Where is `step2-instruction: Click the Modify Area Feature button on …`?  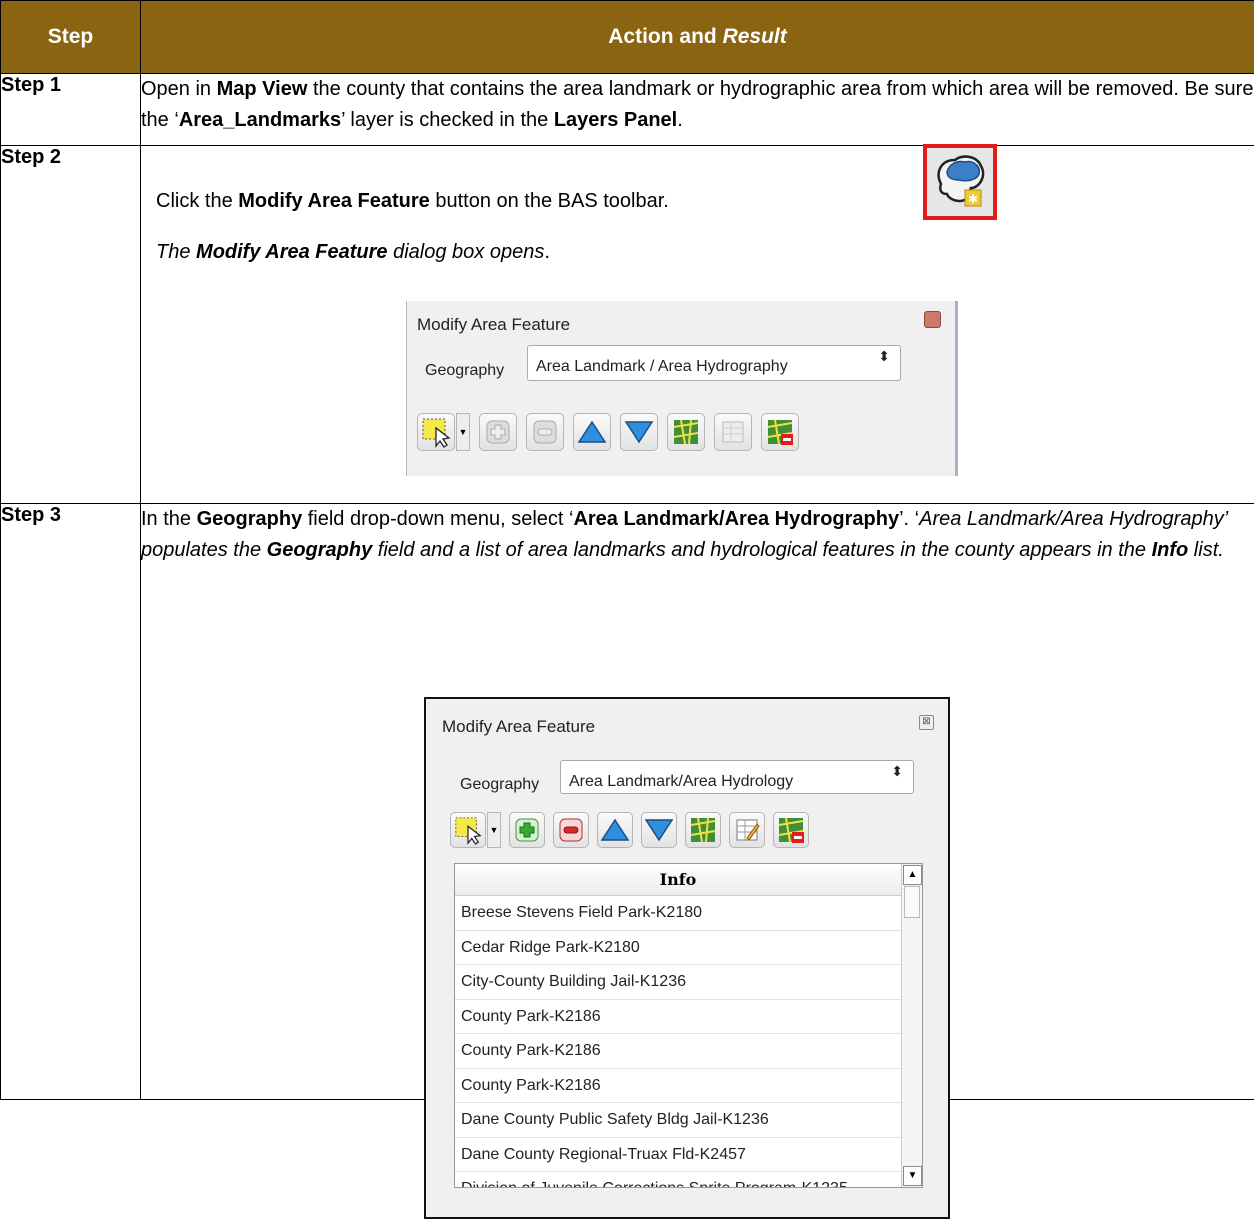
step2-instruction: Click the Modify Area Feature button on … is located at coordinates (412, 201).